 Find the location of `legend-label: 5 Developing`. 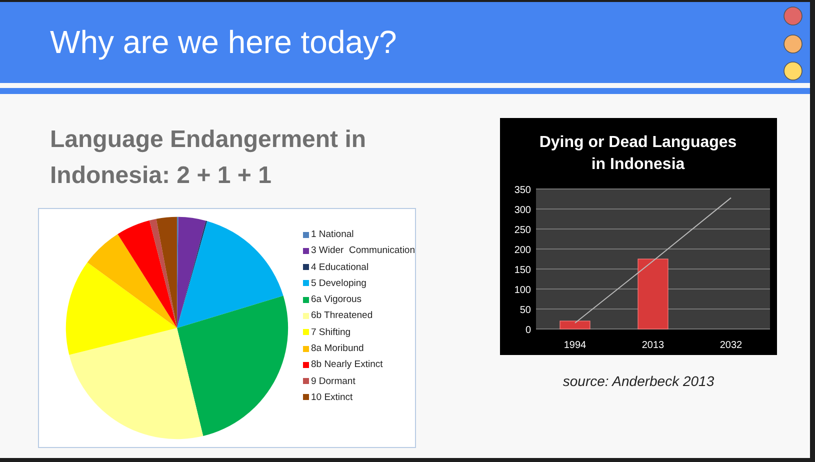

legend-label: 5 Developing is located at coordinates (338, 283).